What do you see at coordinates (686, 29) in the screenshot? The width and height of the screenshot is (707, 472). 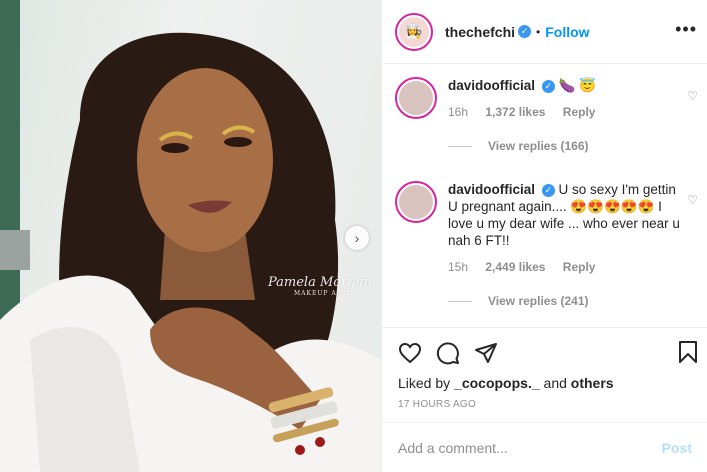 I see `more-horizontal-icon: •••` at bounding box center [686, 29].